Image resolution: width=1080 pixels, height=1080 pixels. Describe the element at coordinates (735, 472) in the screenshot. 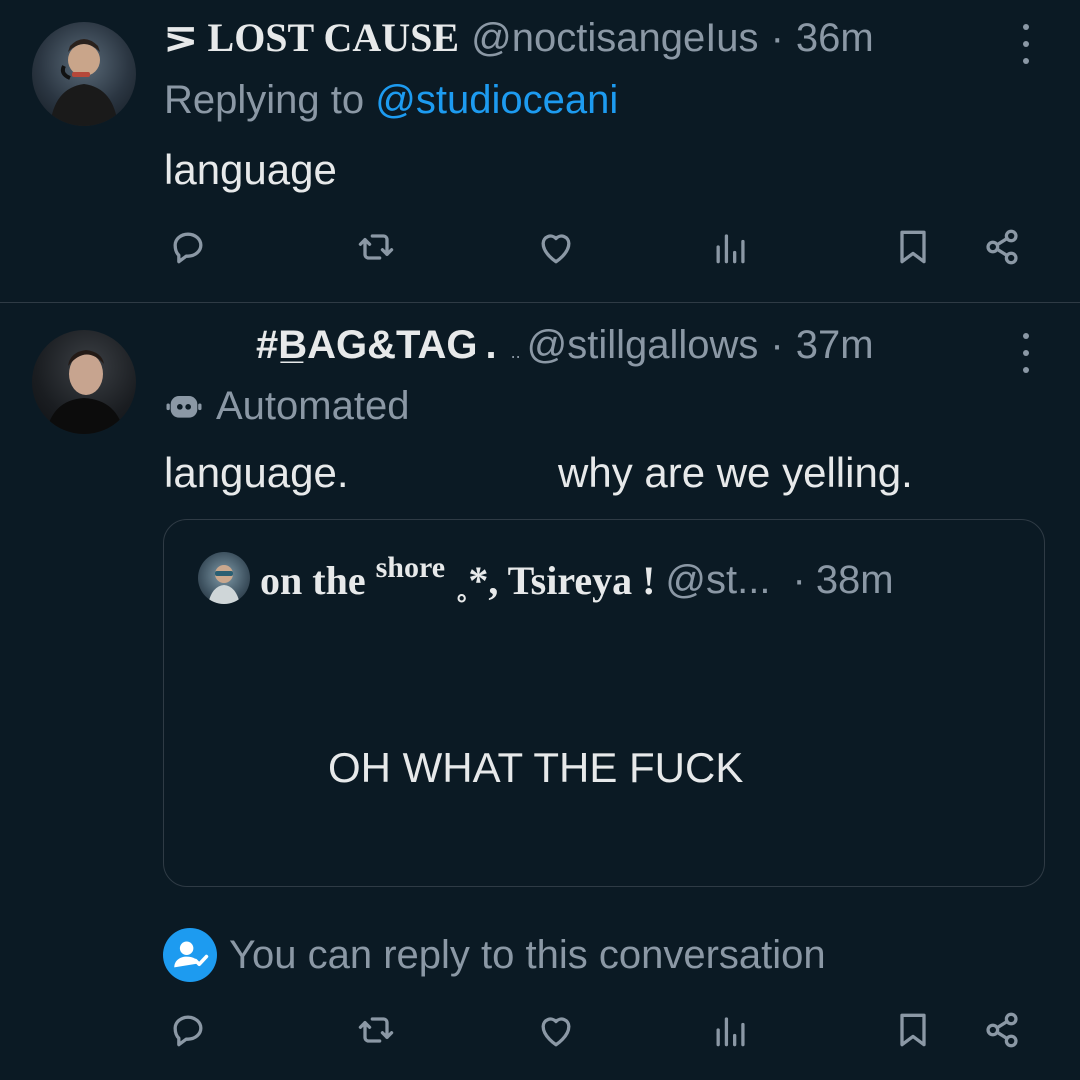

I see `tweet-text-part-2: why are we yelling.` at that location.